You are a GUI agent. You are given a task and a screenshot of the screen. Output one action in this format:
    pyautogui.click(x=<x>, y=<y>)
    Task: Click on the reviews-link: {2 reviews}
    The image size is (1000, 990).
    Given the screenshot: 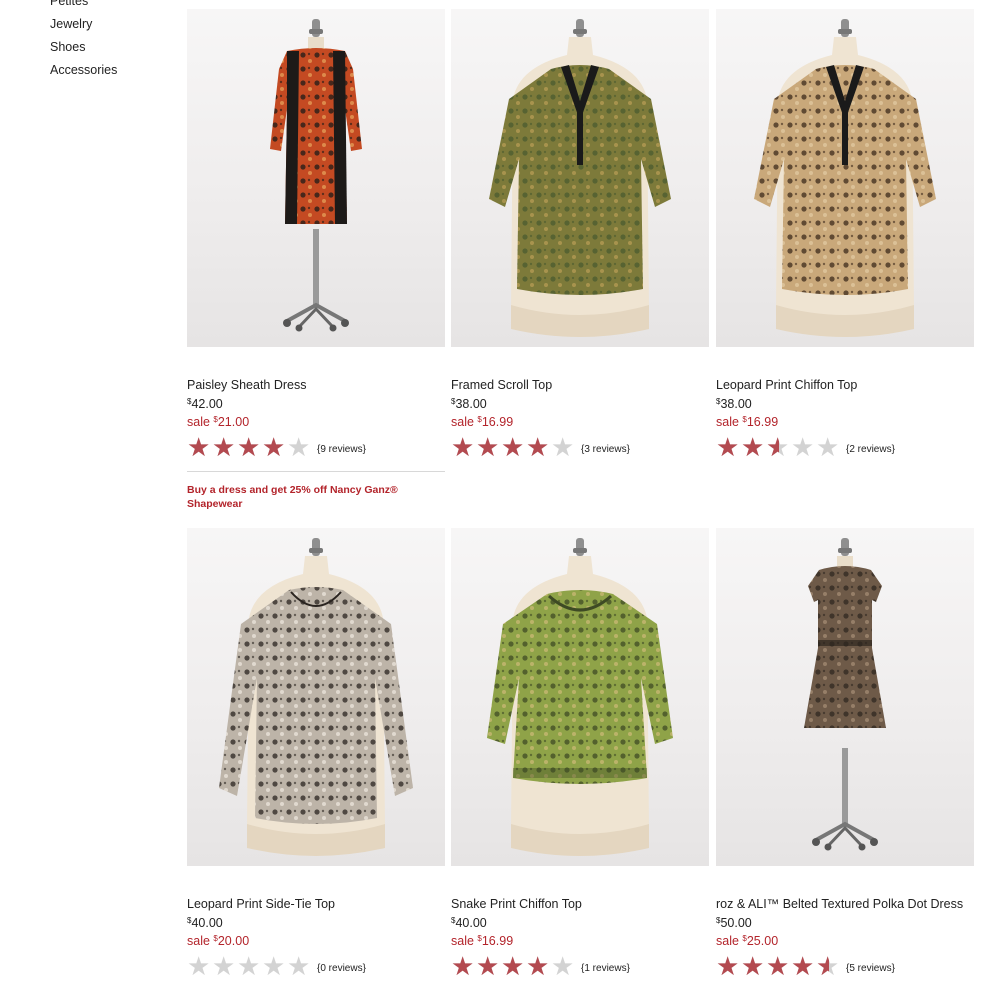 What is the action you would take?
    pyautogui.click(x=870, y=449)
    